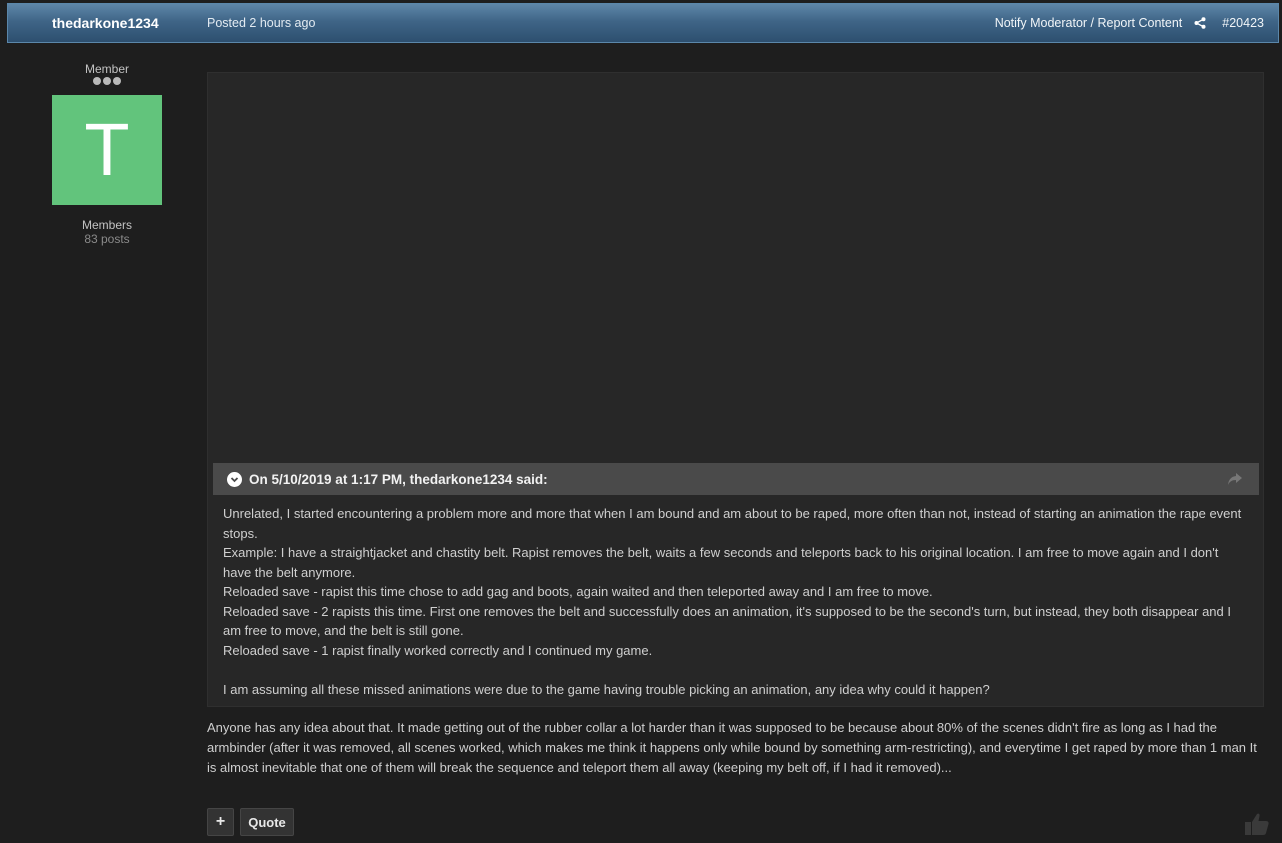 This screenshot has width=1282, height=843. I want to click on post-header-tools: Notify Moderator / Report Content #20423, so click(1129, 23).